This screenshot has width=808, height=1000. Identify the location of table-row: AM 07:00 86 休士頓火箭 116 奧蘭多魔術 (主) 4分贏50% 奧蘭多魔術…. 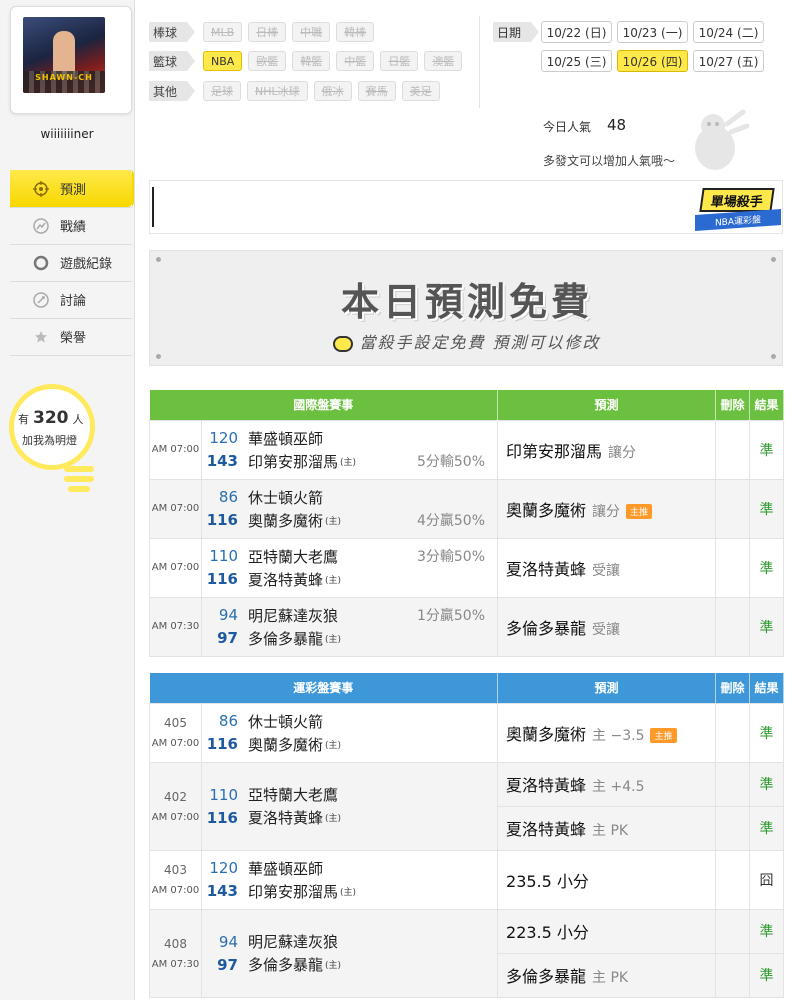
(467, 508).